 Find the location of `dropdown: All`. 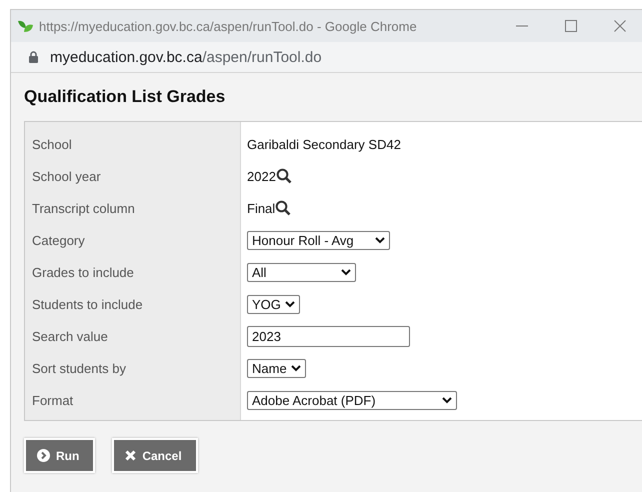

dropdown: All is located at coordinates (301, 272).